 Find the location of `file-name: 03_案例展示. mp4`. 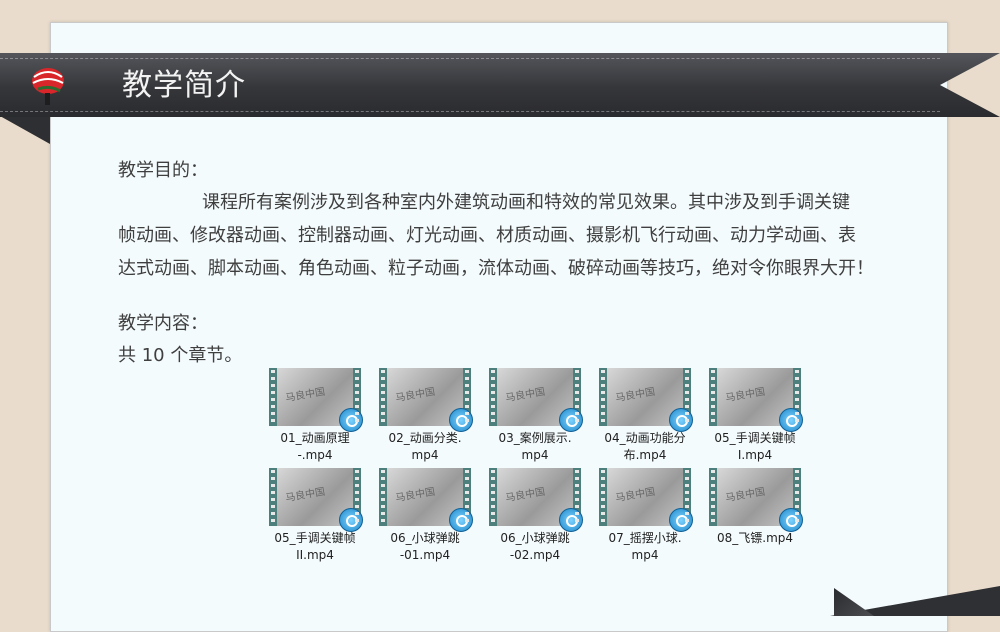

file-name: 03_案例展示. mp4 is located at coordinates (535, 446).